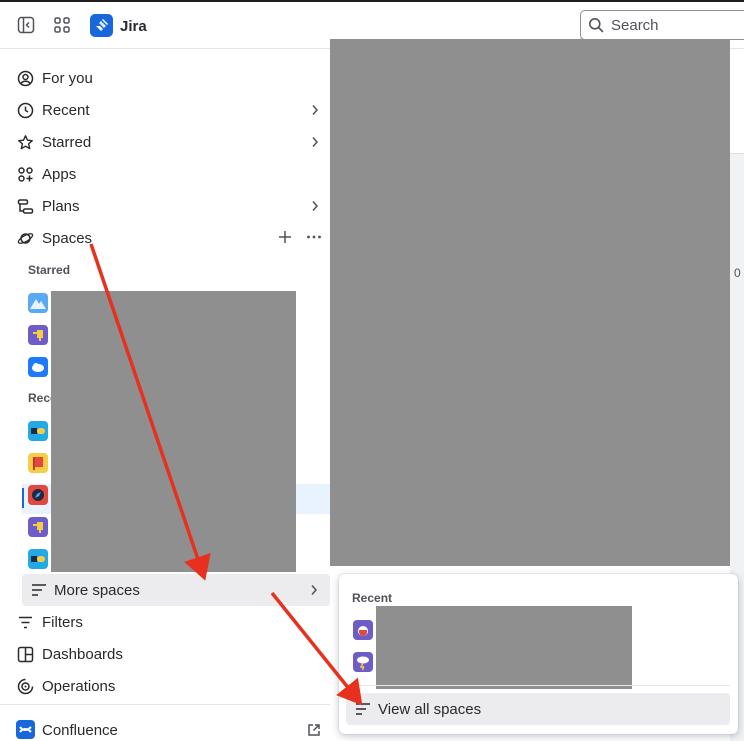 The height and width of the screenshot is (741, 744). Describe the element at coordinates (82, 654) in the screenshot. I see `sidebar-item-label: Dashboards` at that location.